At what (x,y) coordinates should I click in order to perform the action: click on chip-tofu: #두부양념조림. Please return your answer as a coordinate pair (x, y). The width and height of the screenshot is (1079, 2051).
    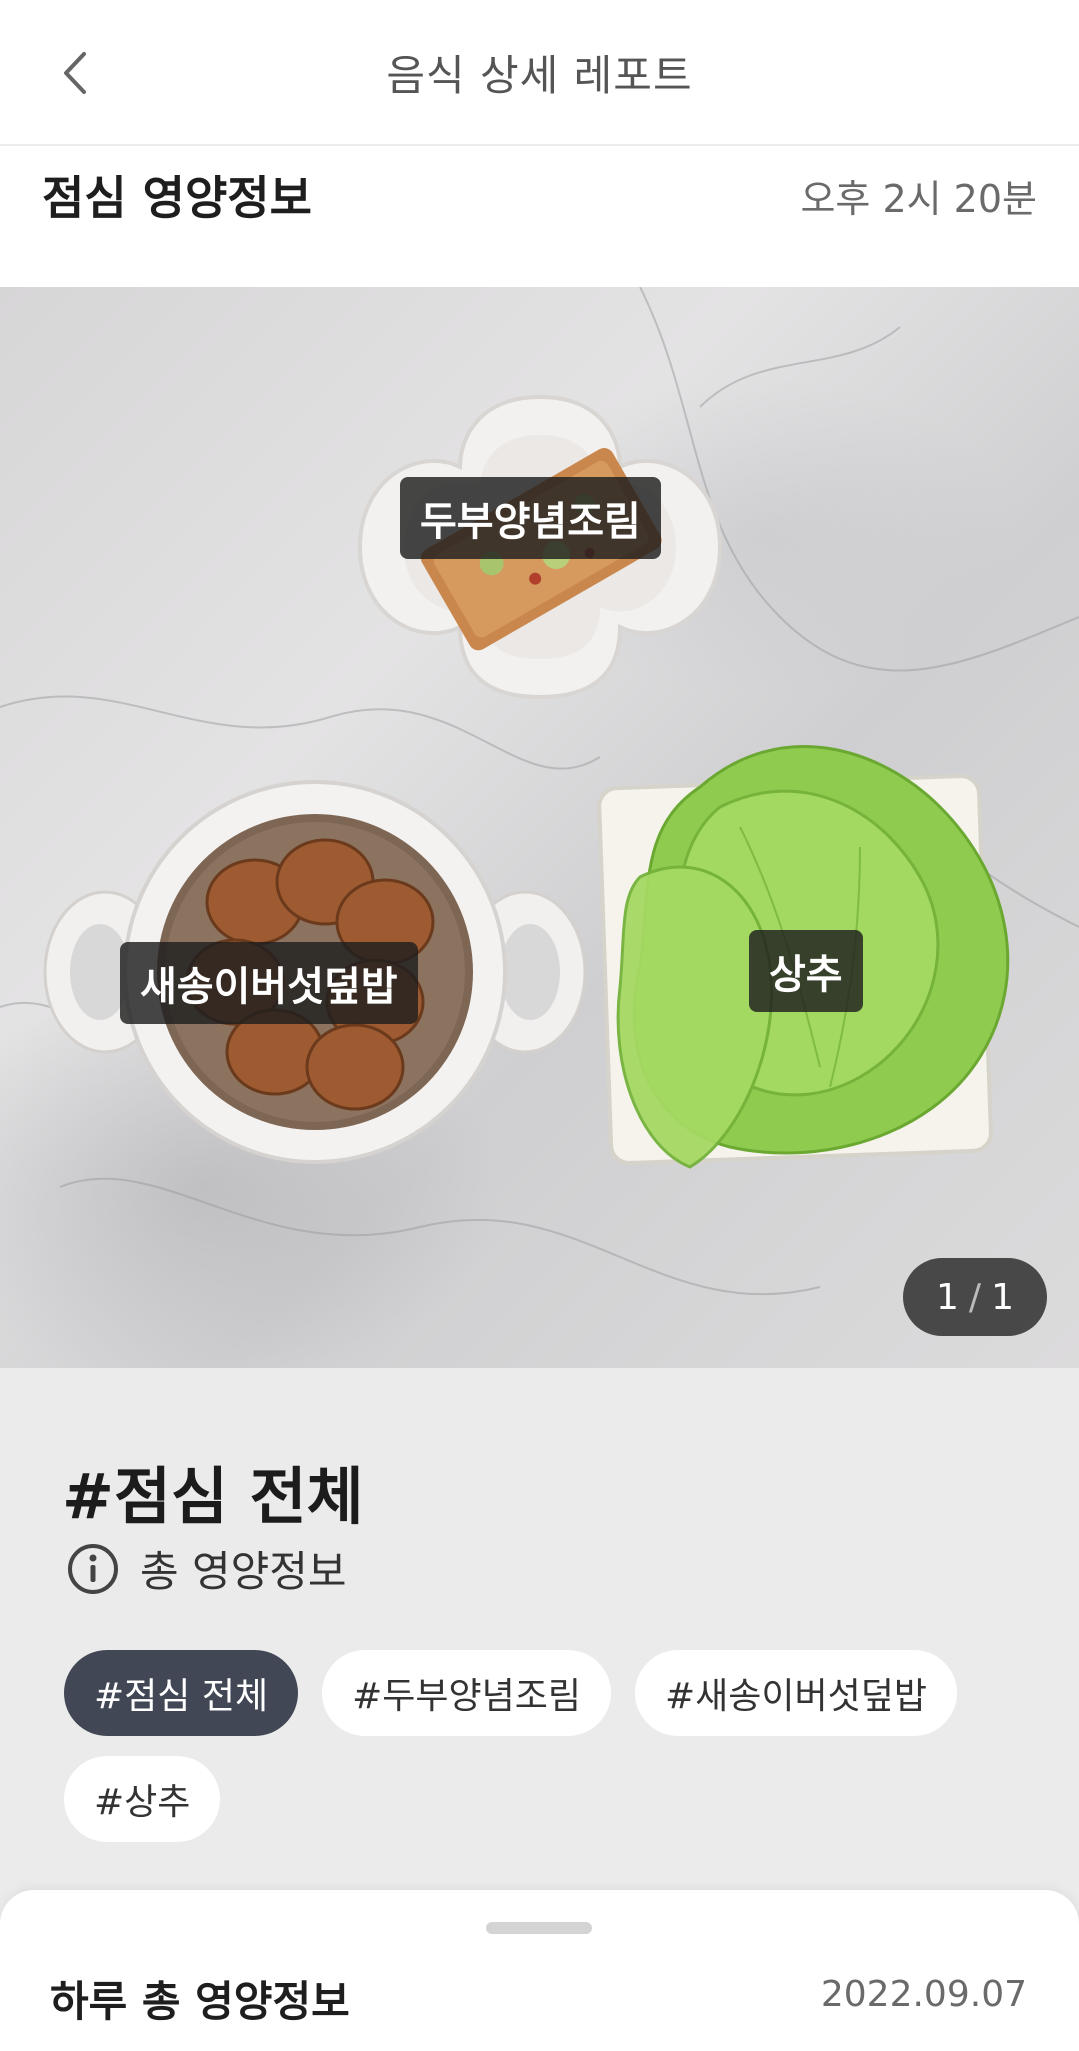
    Looking at the image, I should click on (466, 1693).